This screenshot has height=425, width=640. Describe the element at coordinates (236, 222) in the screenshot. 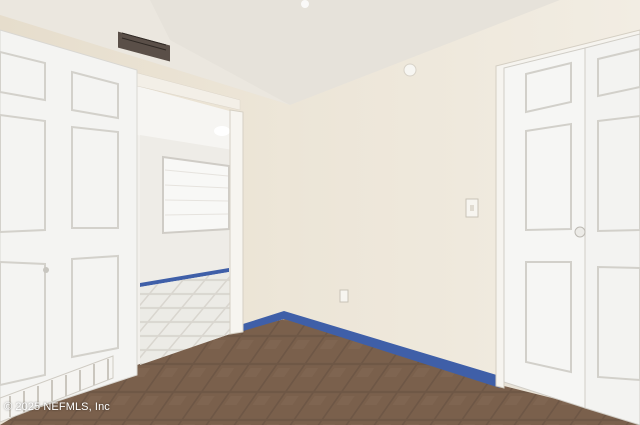

I see `doorway-frame` at that location.